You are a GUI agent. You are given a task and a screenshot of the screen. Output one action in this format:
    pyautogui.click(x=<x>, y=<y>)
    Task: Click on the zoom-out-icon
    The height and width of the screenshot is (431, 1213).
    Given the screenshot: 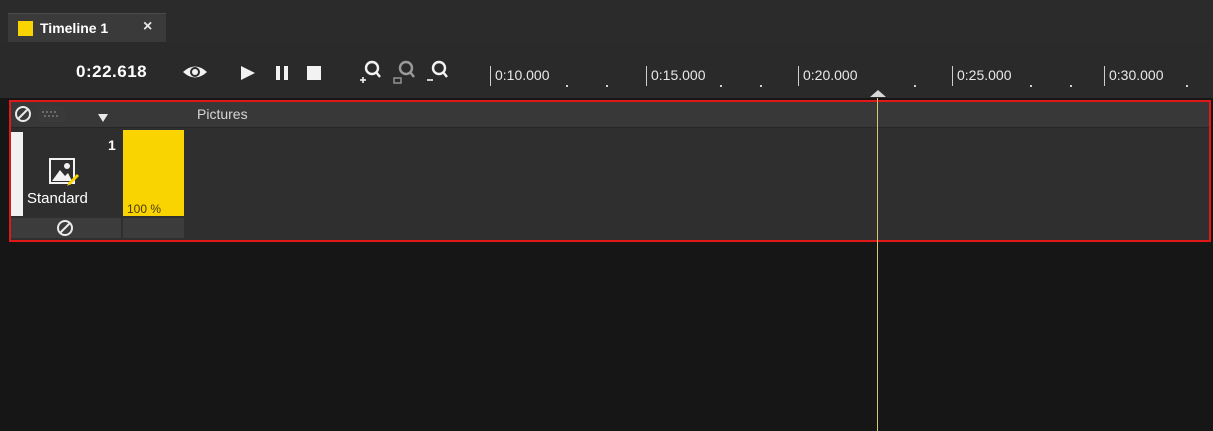 What is the action you would take?
    pyautogui.click(x=437, y=75)
    